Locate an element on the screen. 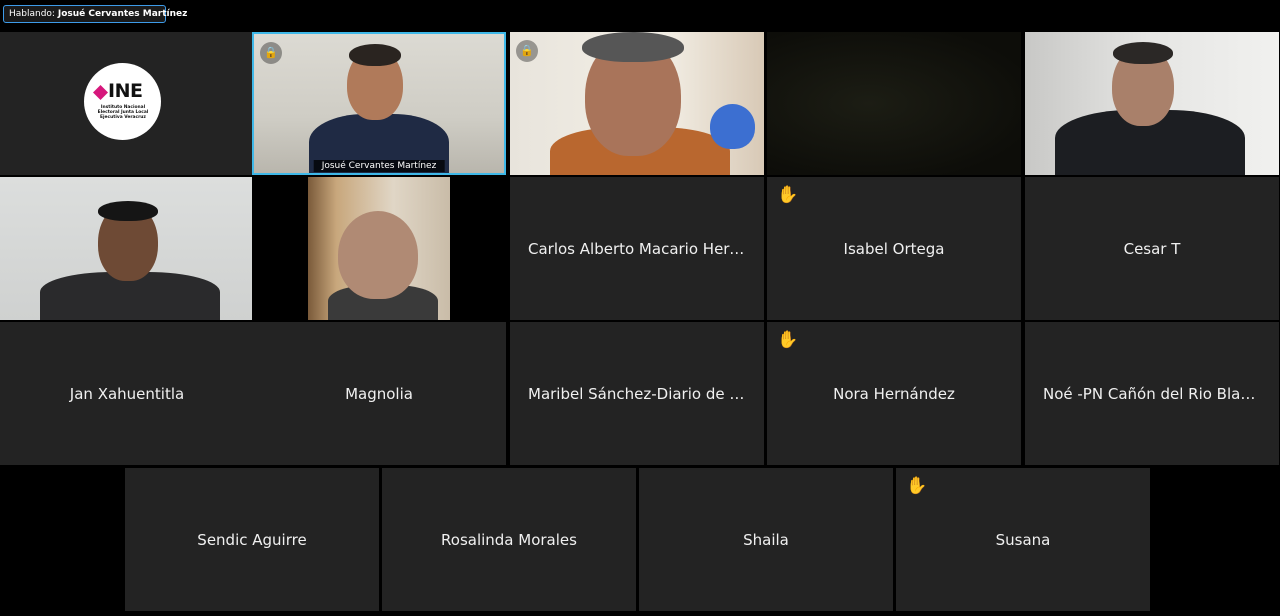 This screenshot has width=1280, height=616. participant-tile: ✋ Isabel Ortega is located at coordinates (894, 248).